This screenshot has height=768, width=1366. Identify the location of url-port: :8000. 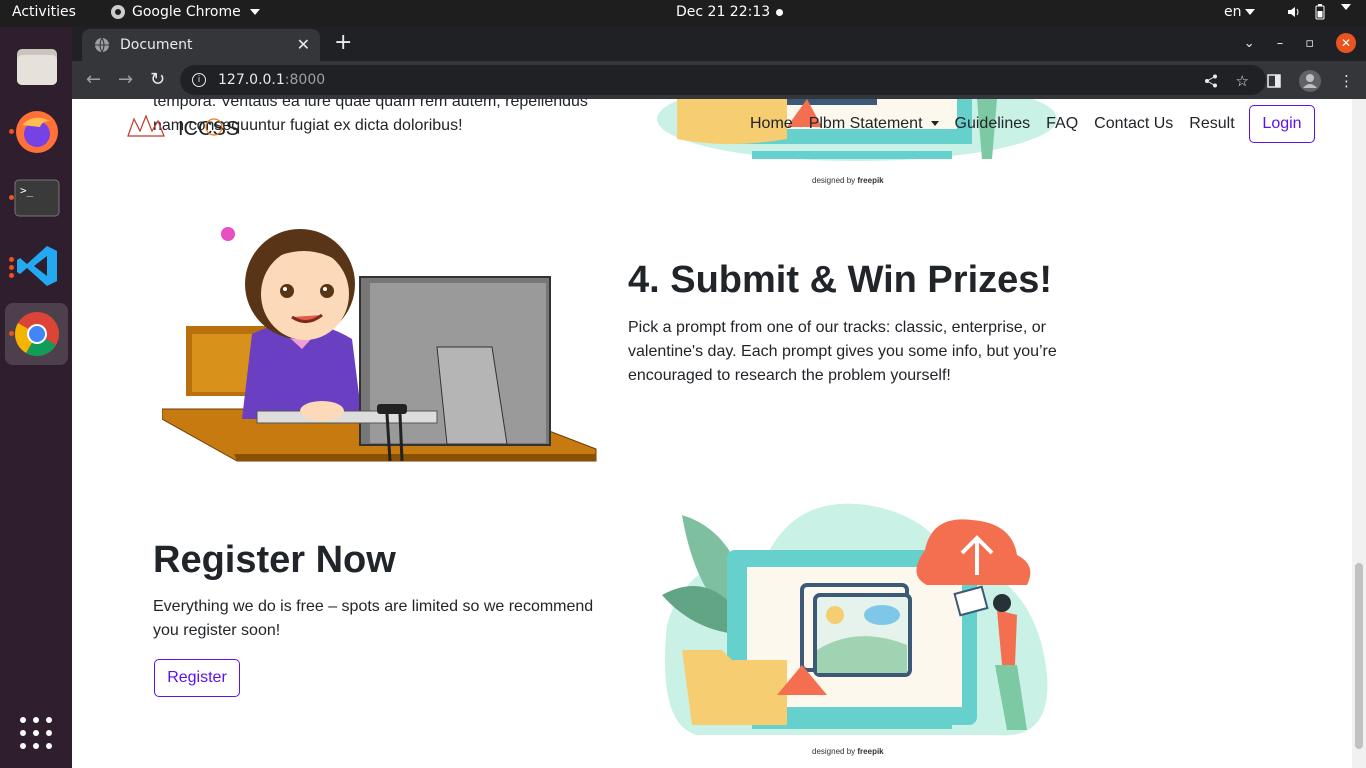
(305, 80).